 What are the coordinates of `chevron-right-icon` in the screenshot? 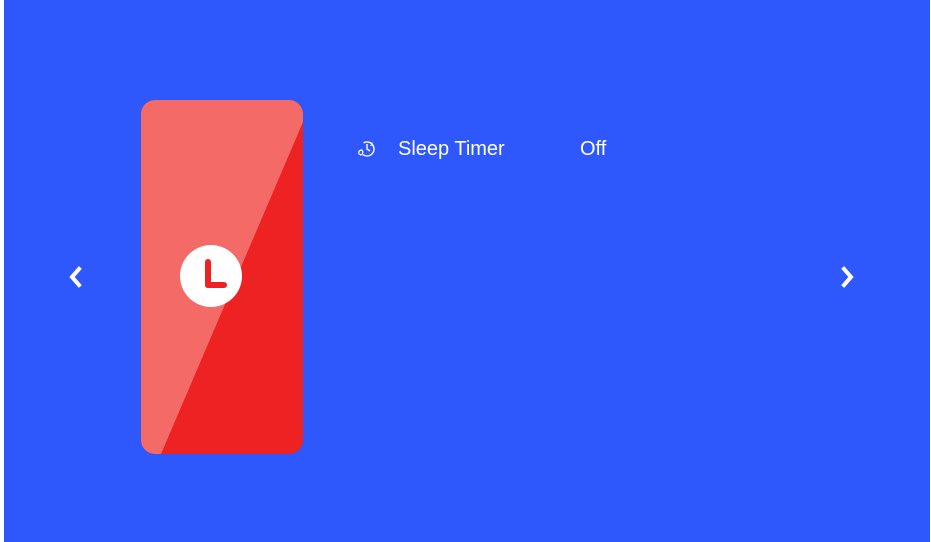 It's located at (847, 277).